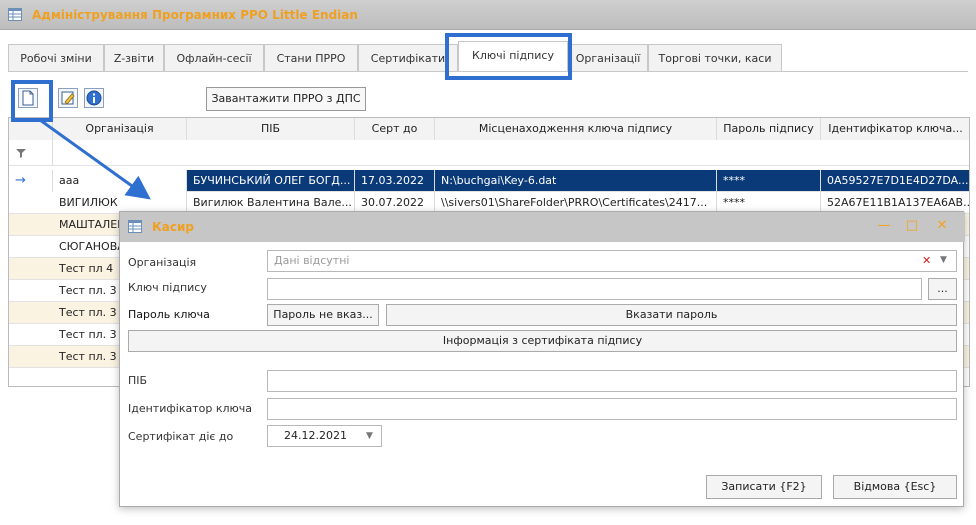 This screenshot has width=976, height=525. Describe the element at coordinates (926, 260) in the screenshot. I see `clear-icon: ✕` at that location.